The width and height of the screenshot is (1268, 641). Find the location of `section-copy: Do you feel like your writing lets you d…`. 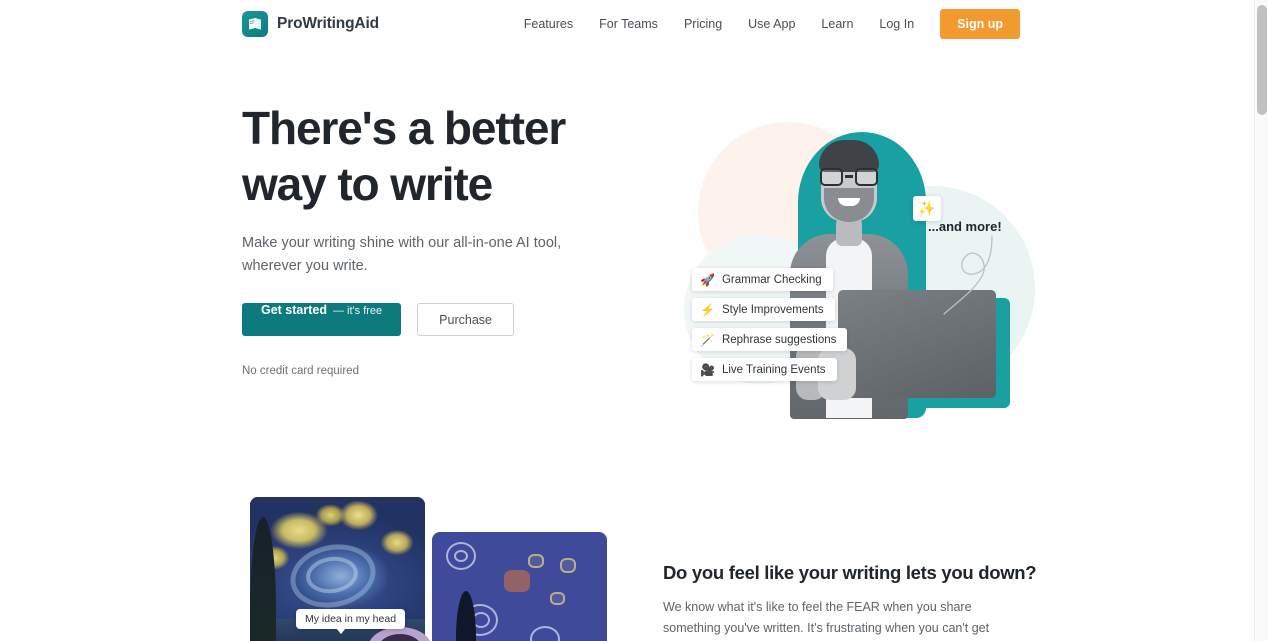

section-copy: Do you feel like your writing lets you d… is located at coordinates (850, 601).